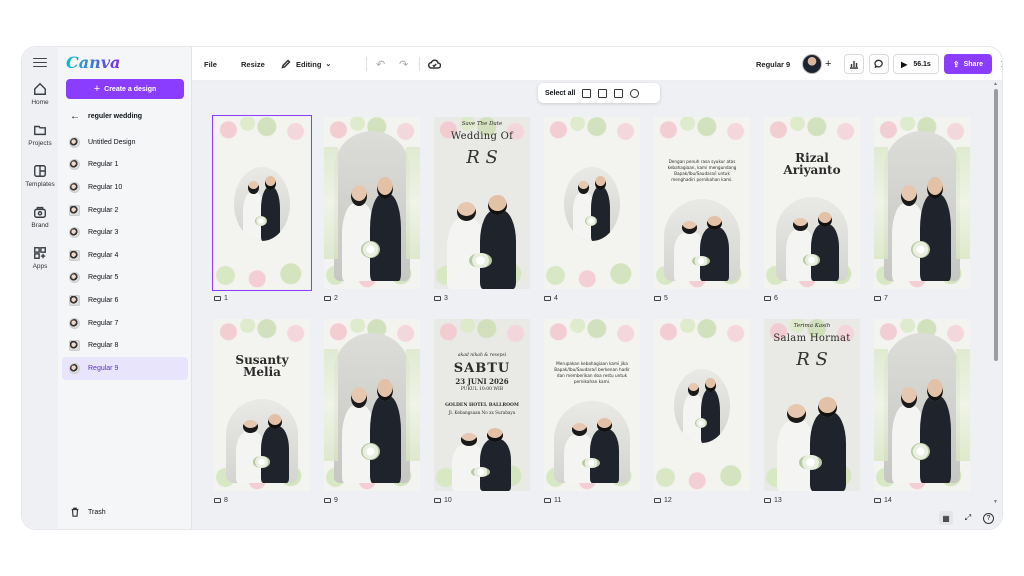  I want to click on page-thumbnail: Rizal Ariyanto, so click(812, 203).